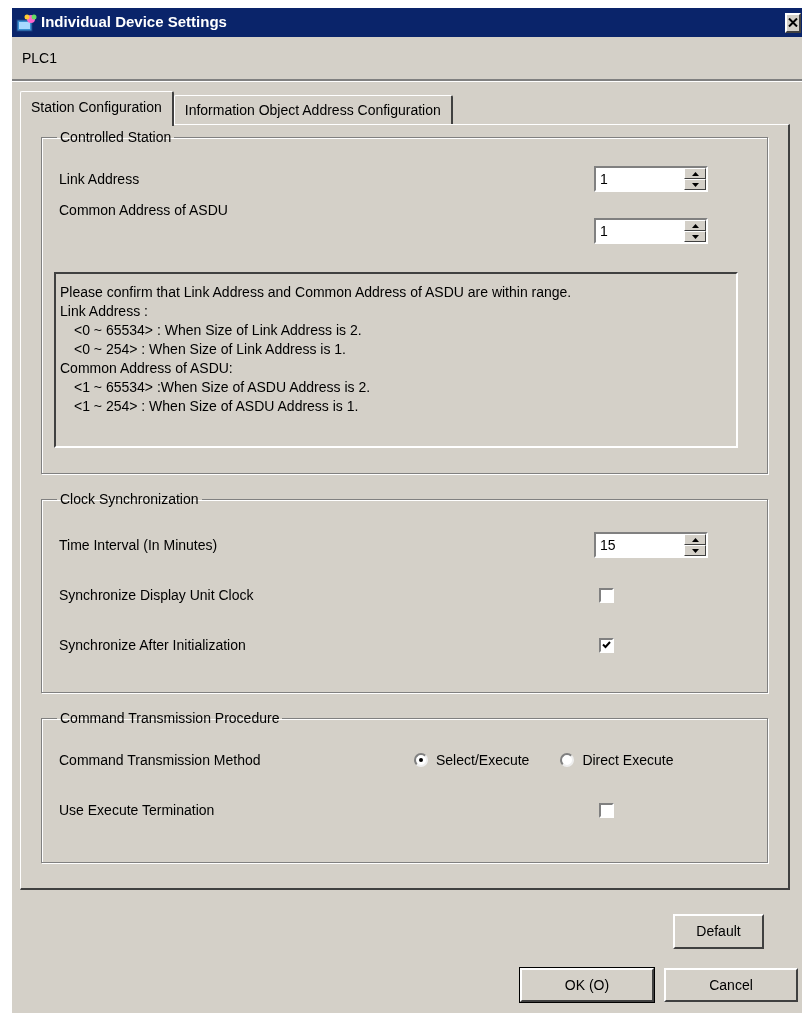  What do you see at coordinates (157, 595) in the screenshot?
I see `field-label: Synchronize Display Unit Clock` at bounding box center [157, 595].